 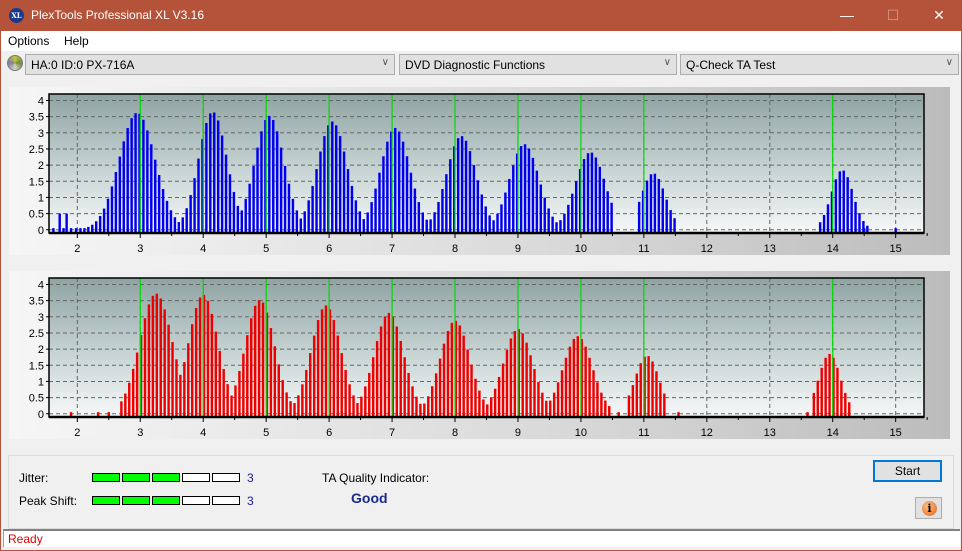 I want to click on x-tick-label: 11, so click(x=643, y=249).